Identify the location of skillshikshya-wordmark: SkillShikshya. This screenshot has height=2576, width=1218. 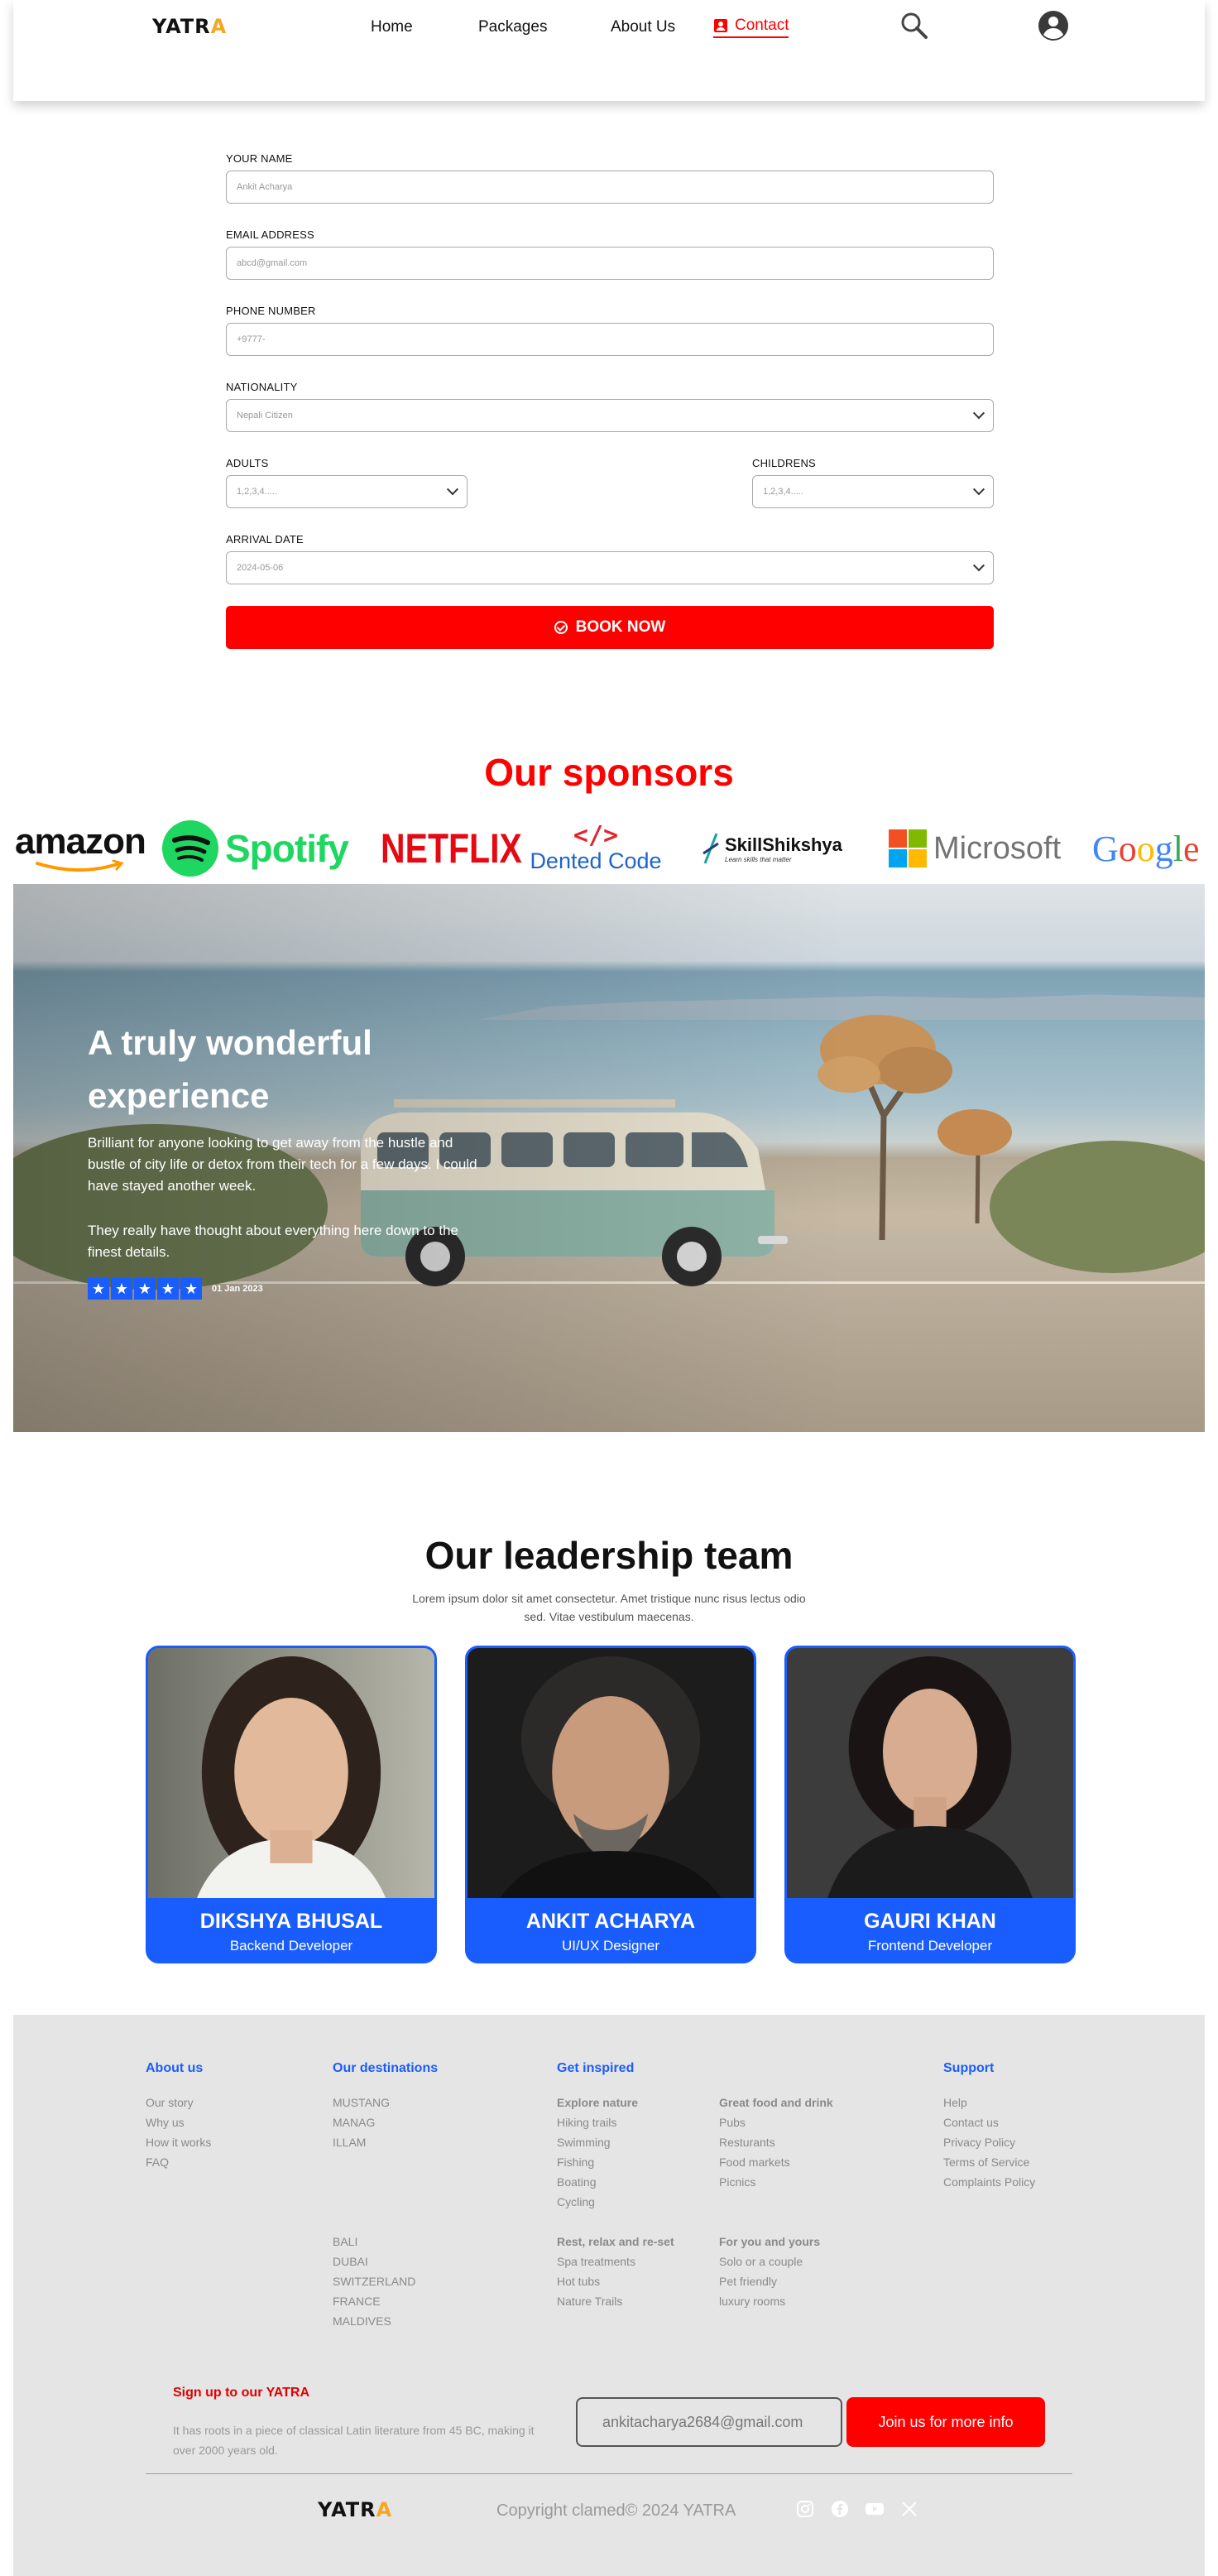
(784, 844).